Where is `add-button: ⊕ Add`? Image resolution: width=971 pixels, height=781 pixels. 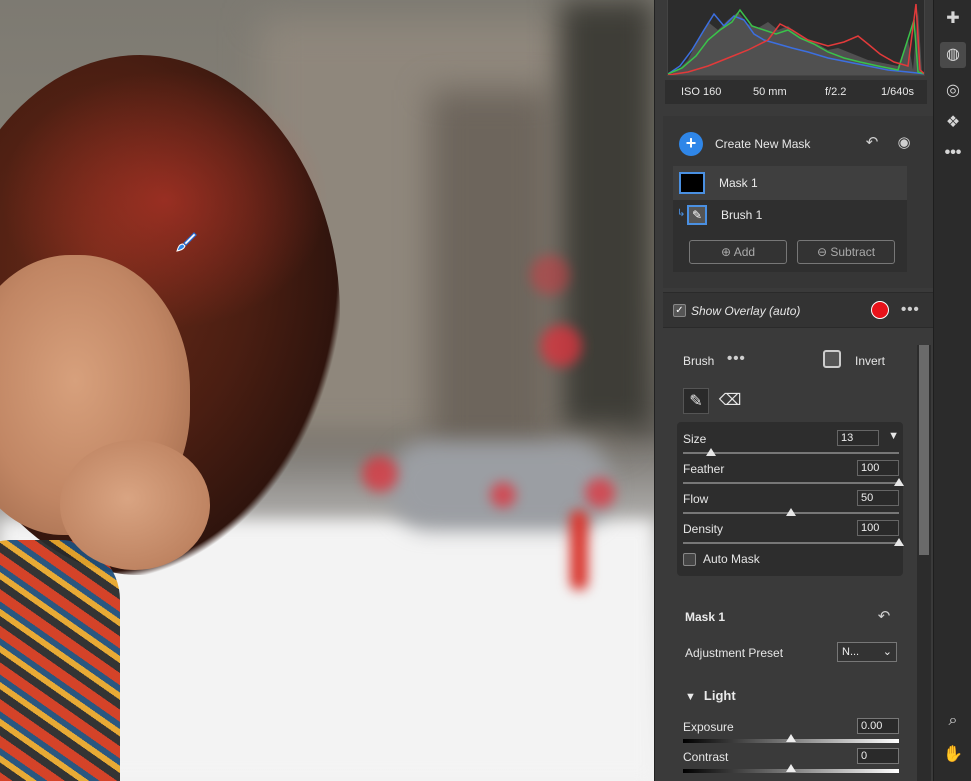 add-button: ⊕ Add is located at coordinates (738, 252).